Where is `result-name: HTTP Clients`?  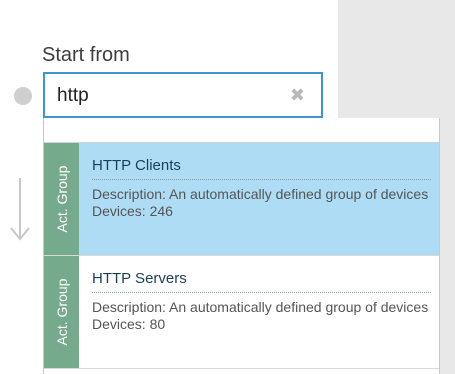 result-name: HTTP Clients is located at coordinates (136, 165).